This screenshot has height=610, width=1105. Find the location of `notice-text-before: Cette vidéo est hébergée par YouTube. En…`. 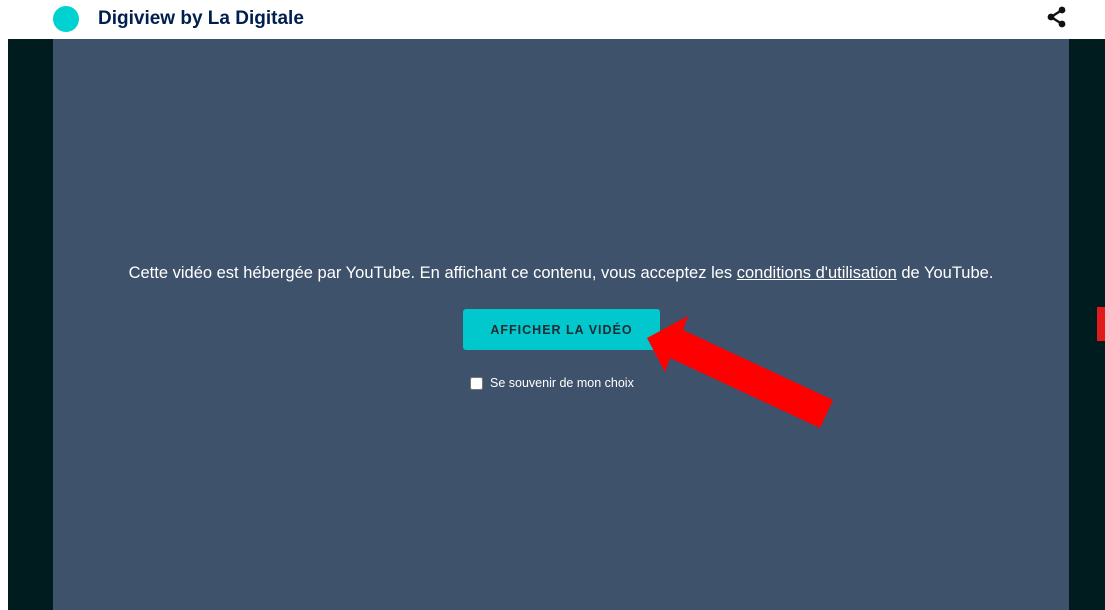

notice-text-before: Cette vidéo est hébergée par YouTube. En… is located at coordinates (432, 273).